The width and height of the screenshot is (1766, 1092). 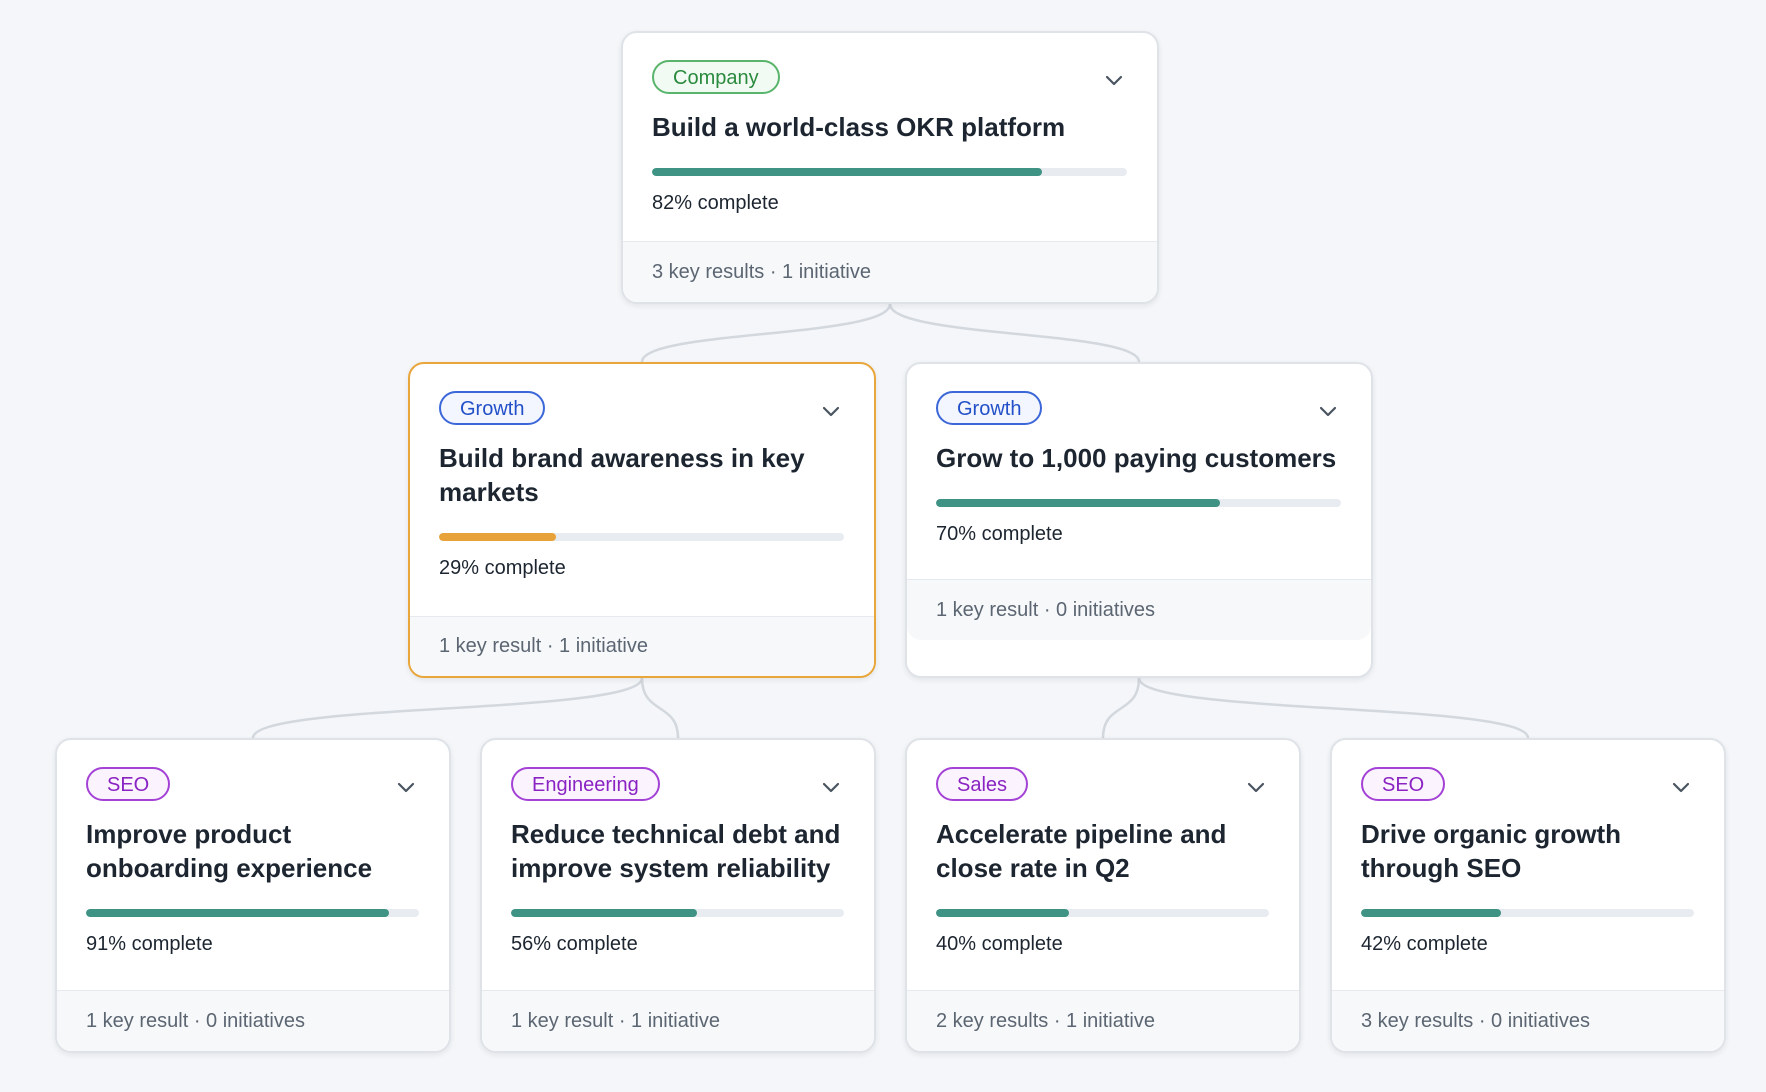 I want to click on progress-label: 56% complete, so click(x=574, y=944).